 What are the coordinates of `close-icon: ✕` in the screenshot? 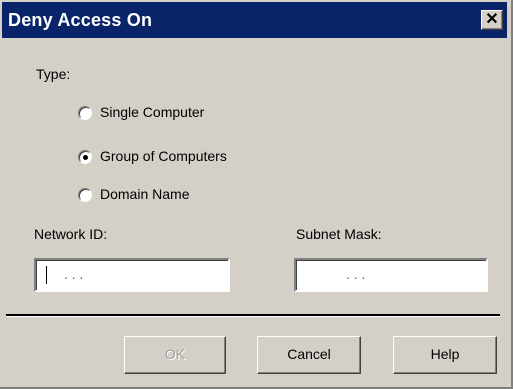 It's located at (492, 19).